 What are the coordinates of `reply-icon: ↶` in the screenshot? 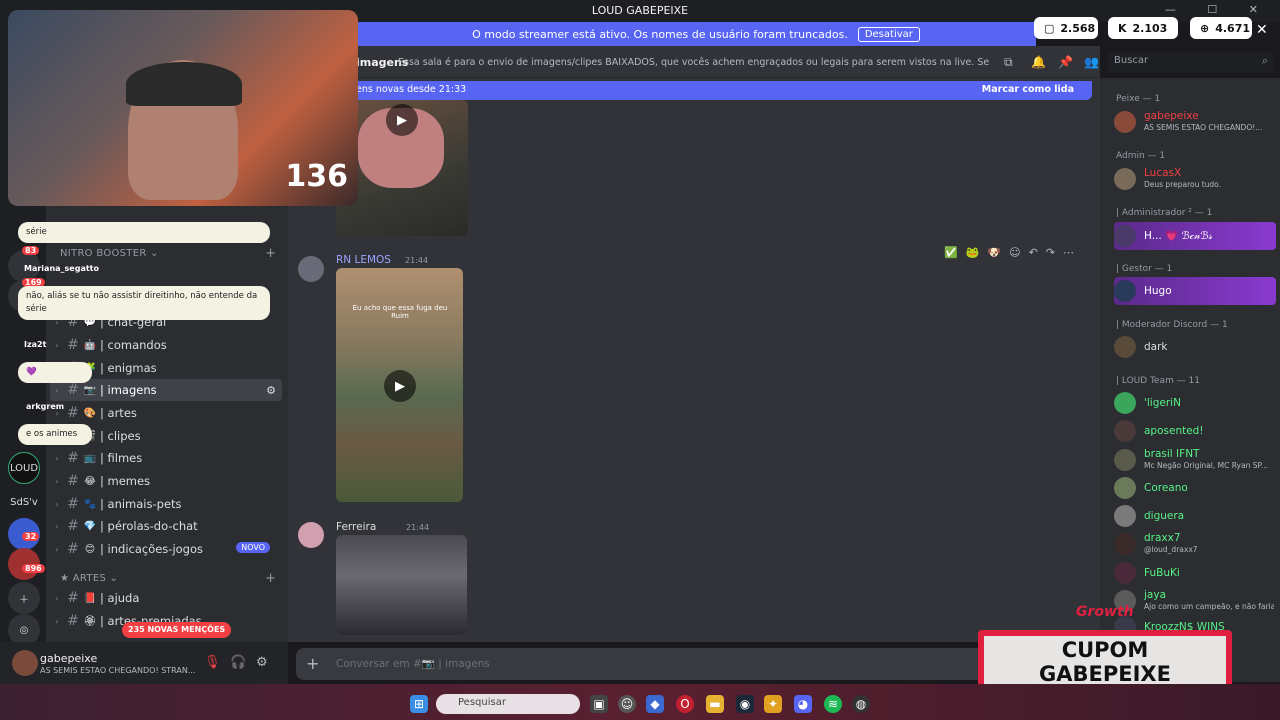 It's located at (1033, 252).